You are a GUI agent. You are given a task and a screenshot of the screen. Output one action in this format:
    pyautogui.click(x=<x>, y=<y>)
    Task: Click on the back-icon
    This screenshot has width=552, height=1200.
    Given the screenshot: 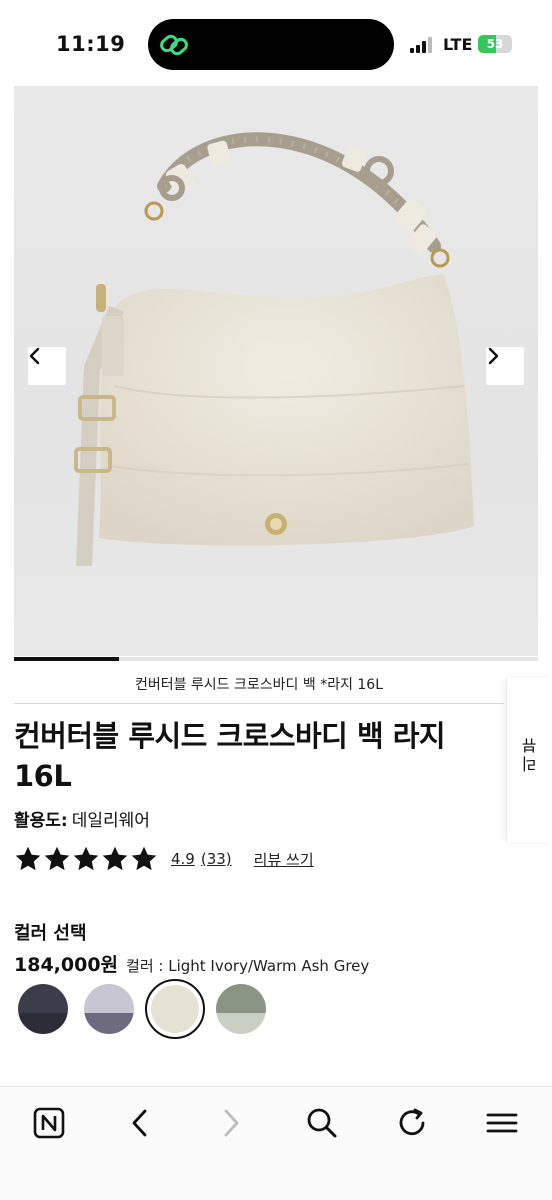 What is the action you would take?
    pyautogui.click(x=139, y=1123)
    